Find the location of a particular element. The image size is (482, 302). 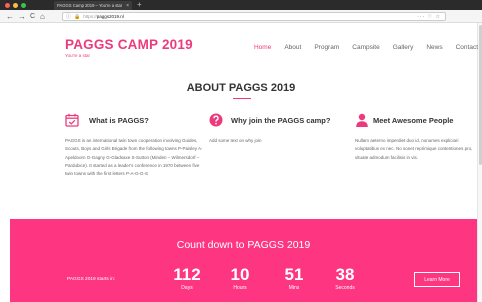

lock-icon: 🔒 is located at coordinates (77, 16).